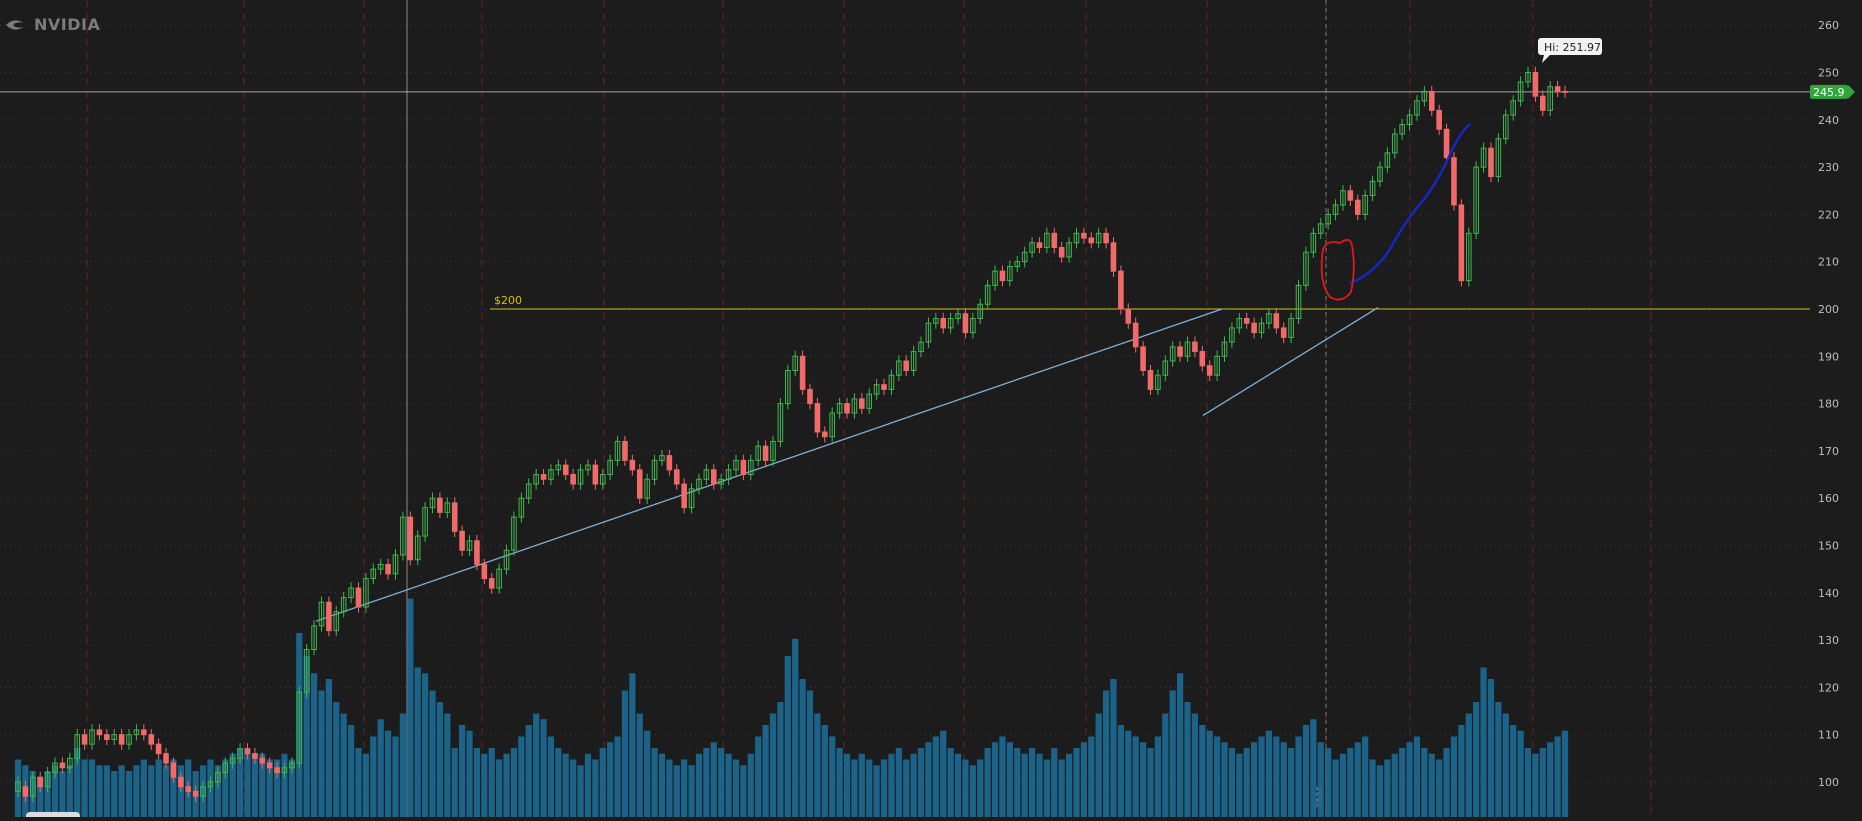 The image size is (1862, 821). I want to click on high-callout-text: Hi: 251.97, so click(1572, 47).